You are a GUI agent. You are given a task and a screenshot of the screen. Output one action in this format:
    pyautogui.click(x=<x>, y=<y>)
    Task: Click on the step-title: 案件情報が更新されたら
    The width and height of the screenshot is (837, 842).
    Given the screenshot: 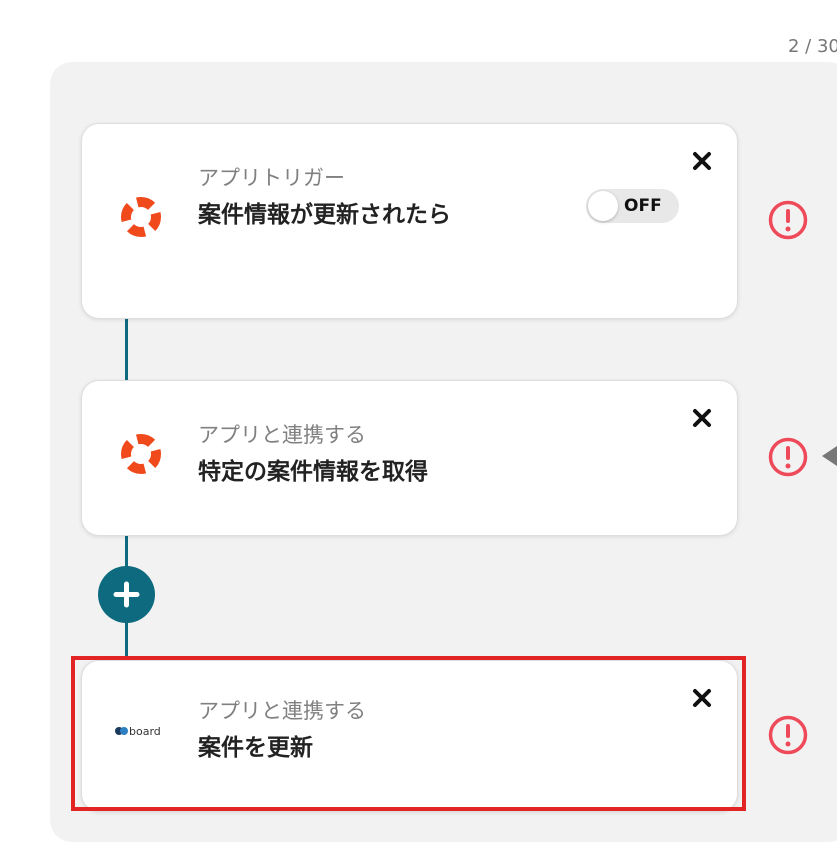 What is the action you would take?
    pyautogui.click(x=324, y=215)
    